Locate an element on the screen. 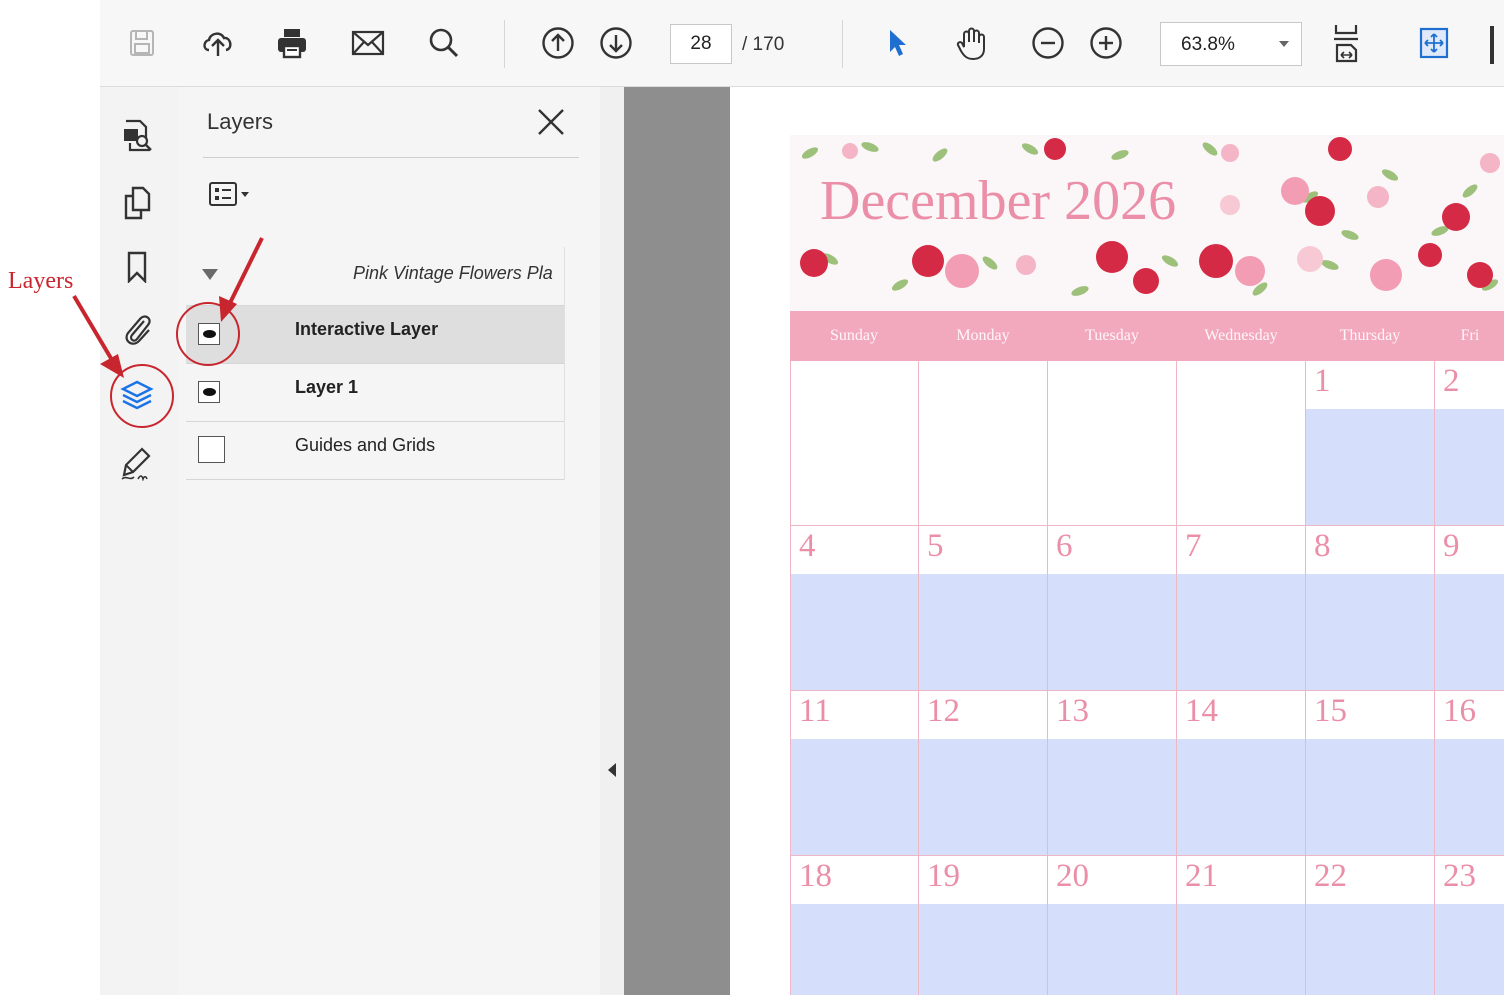 This screenshot has height=995, width=1504. page-number-input: 28 is located at coordinates (701, 44).